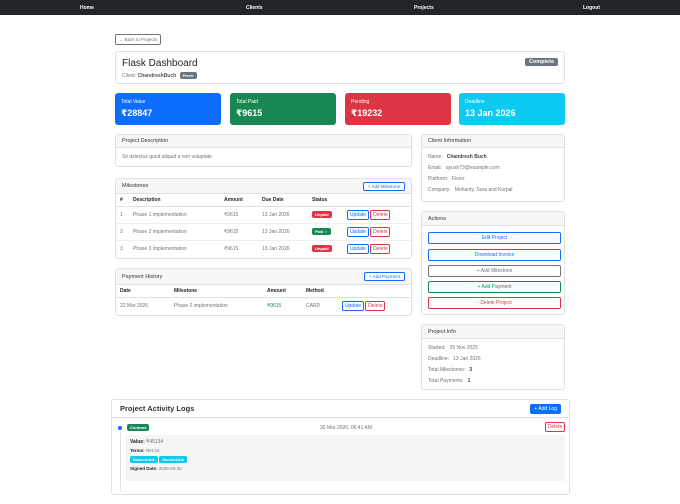 The image size is (680, 504). Describe the element at coordinates (340, 7) in the screenshot. I see `top-navbar: Home Clients Projects Logout` at that location.